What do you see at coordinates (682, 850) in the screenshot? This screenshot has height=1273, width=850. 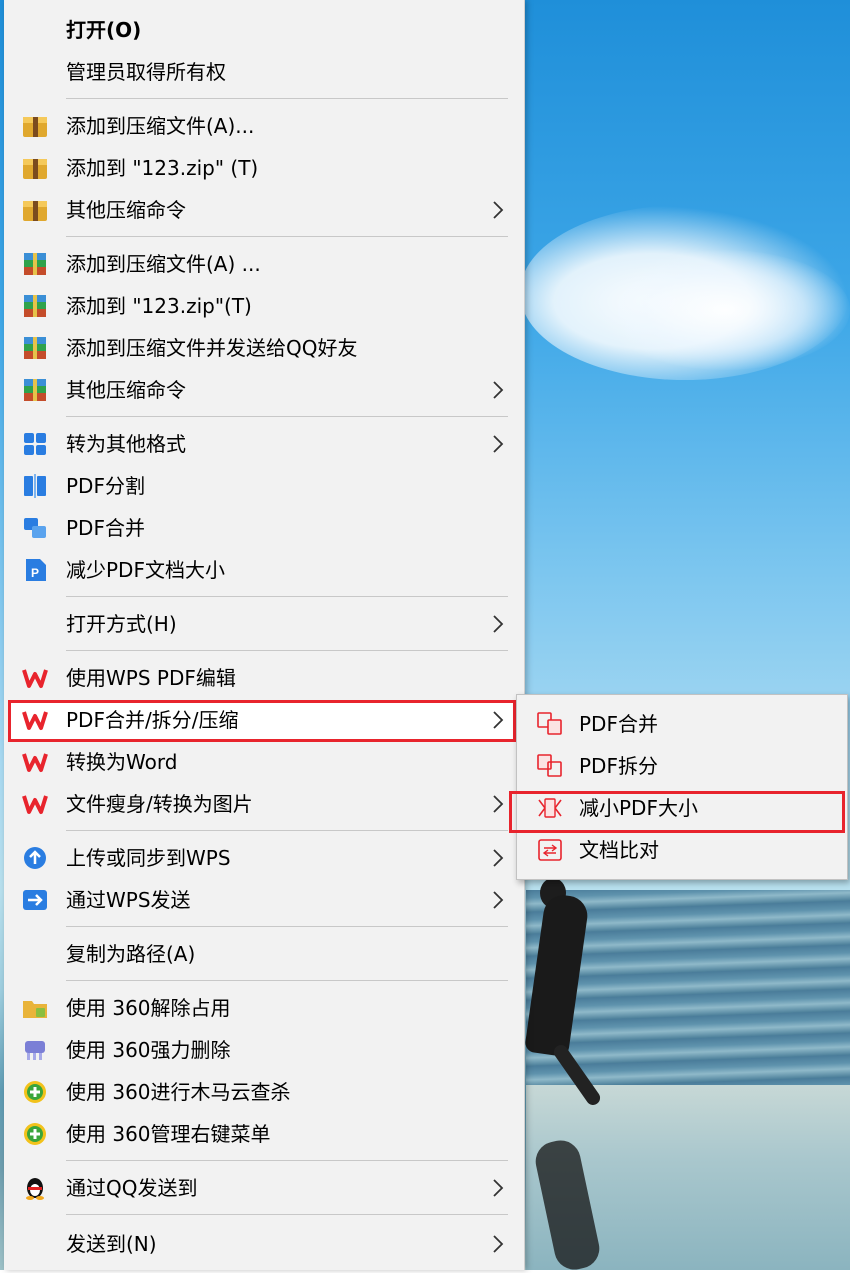 I see `submenu-item-compare-docs: 文档比对` at bounding box center [682, 850].